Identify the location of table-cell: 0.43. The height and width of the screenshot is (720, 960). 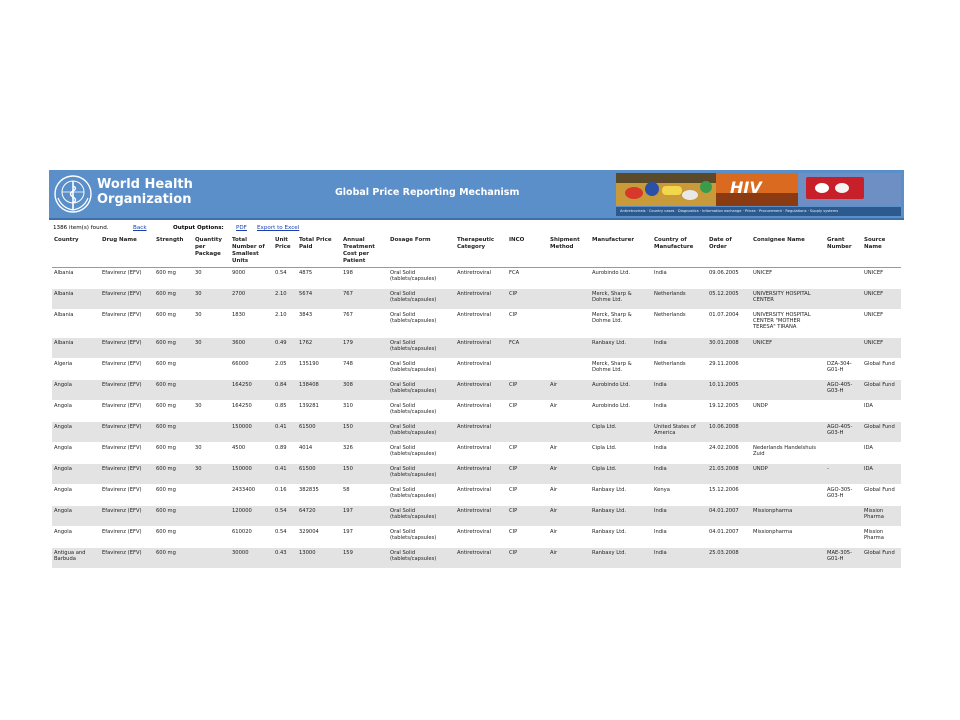
(285, 558).